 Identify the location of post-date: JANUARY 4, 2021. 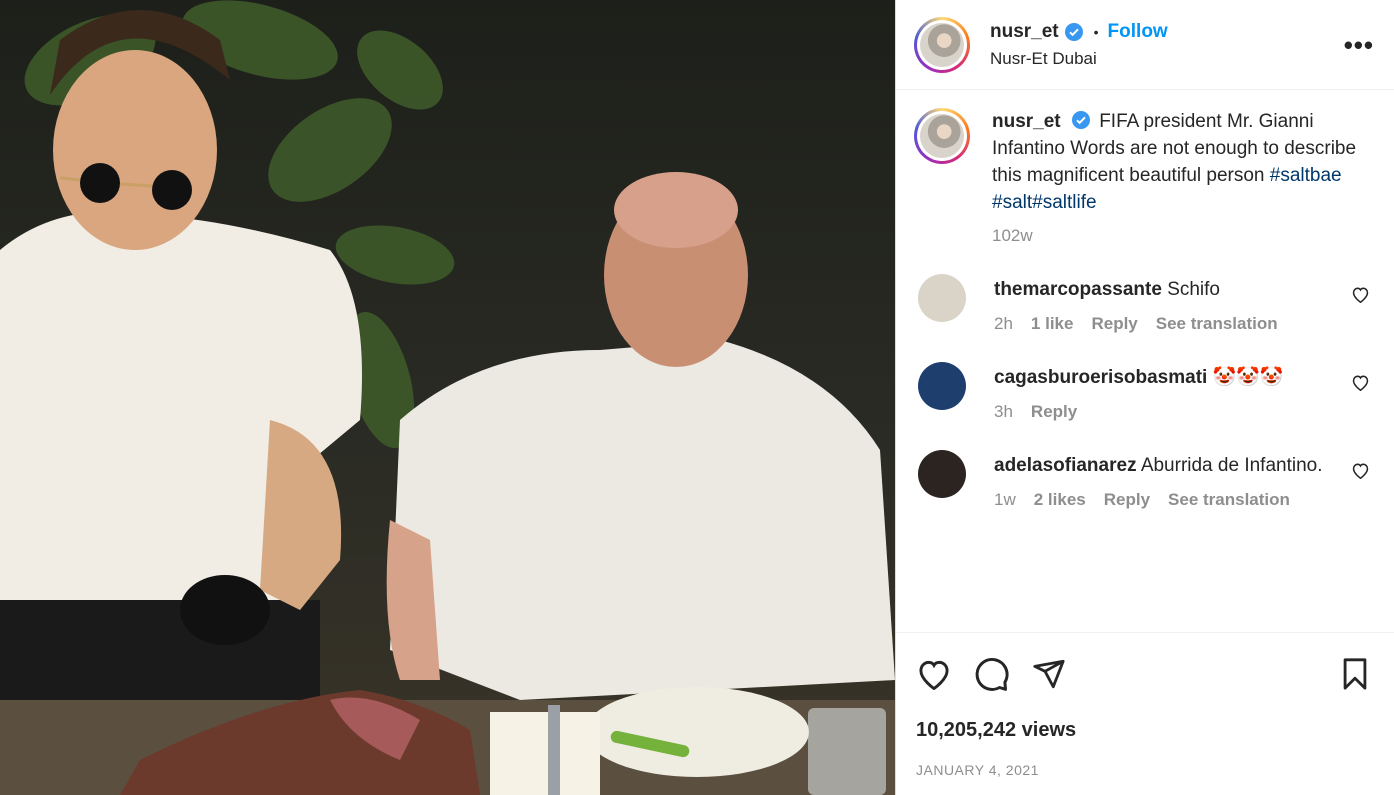
(1145, 770).